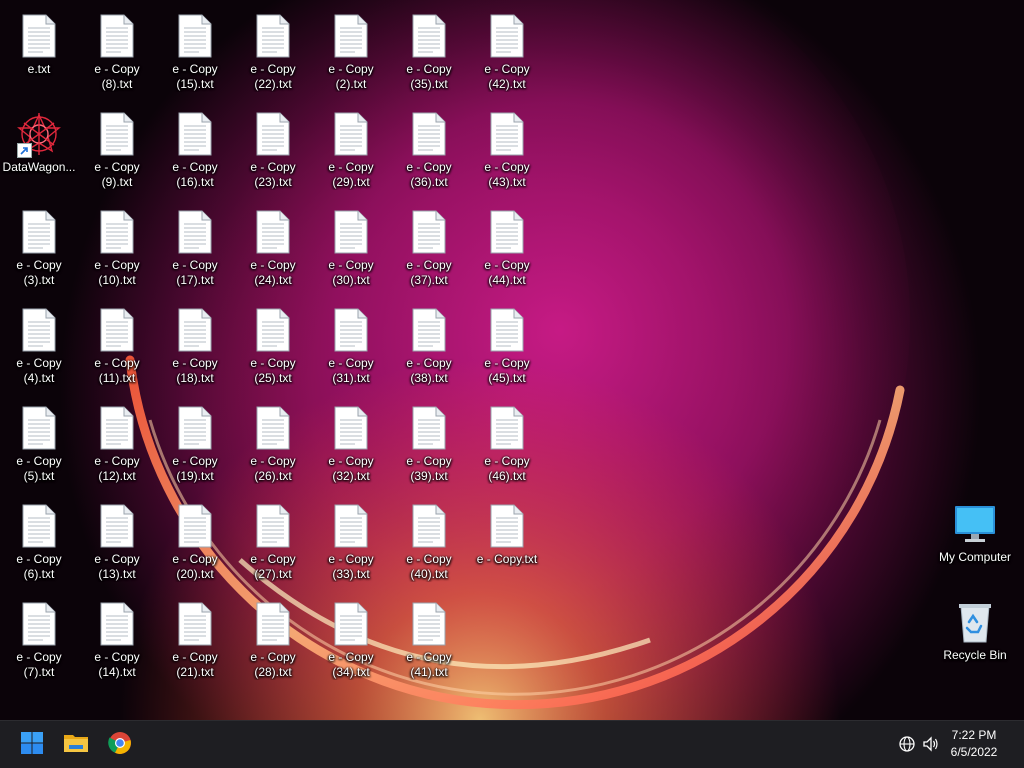 The height and width of the screenshot is (768, 1024). Describe the element at coordinates (273, 446) in the screenshot. I see `desktop-icon-file: e - Copy (26).txt` at that location.